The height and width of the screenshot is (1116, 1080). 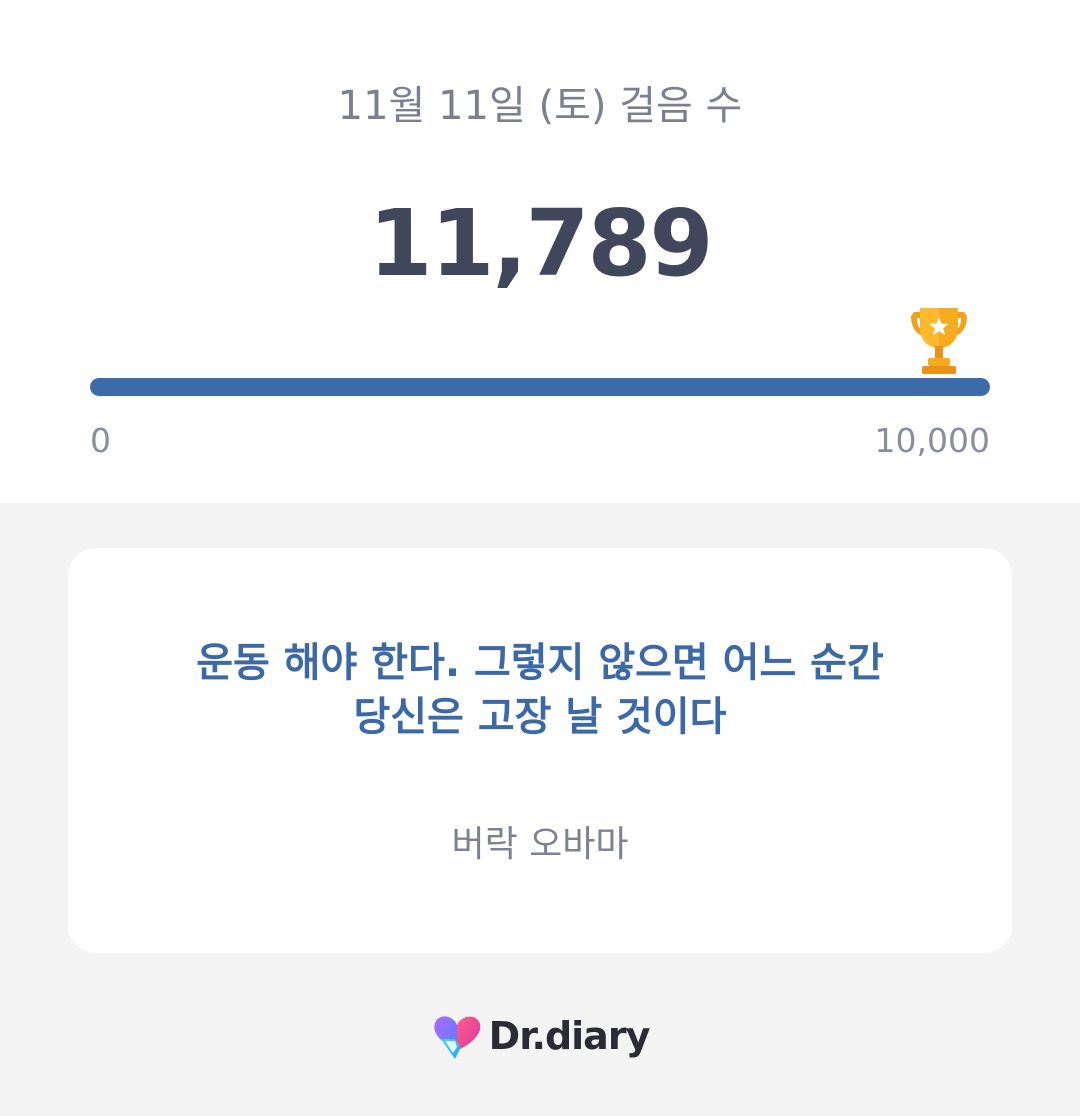 I want to click on brand-name: Dr.diary, so click(x=569, y=1036).